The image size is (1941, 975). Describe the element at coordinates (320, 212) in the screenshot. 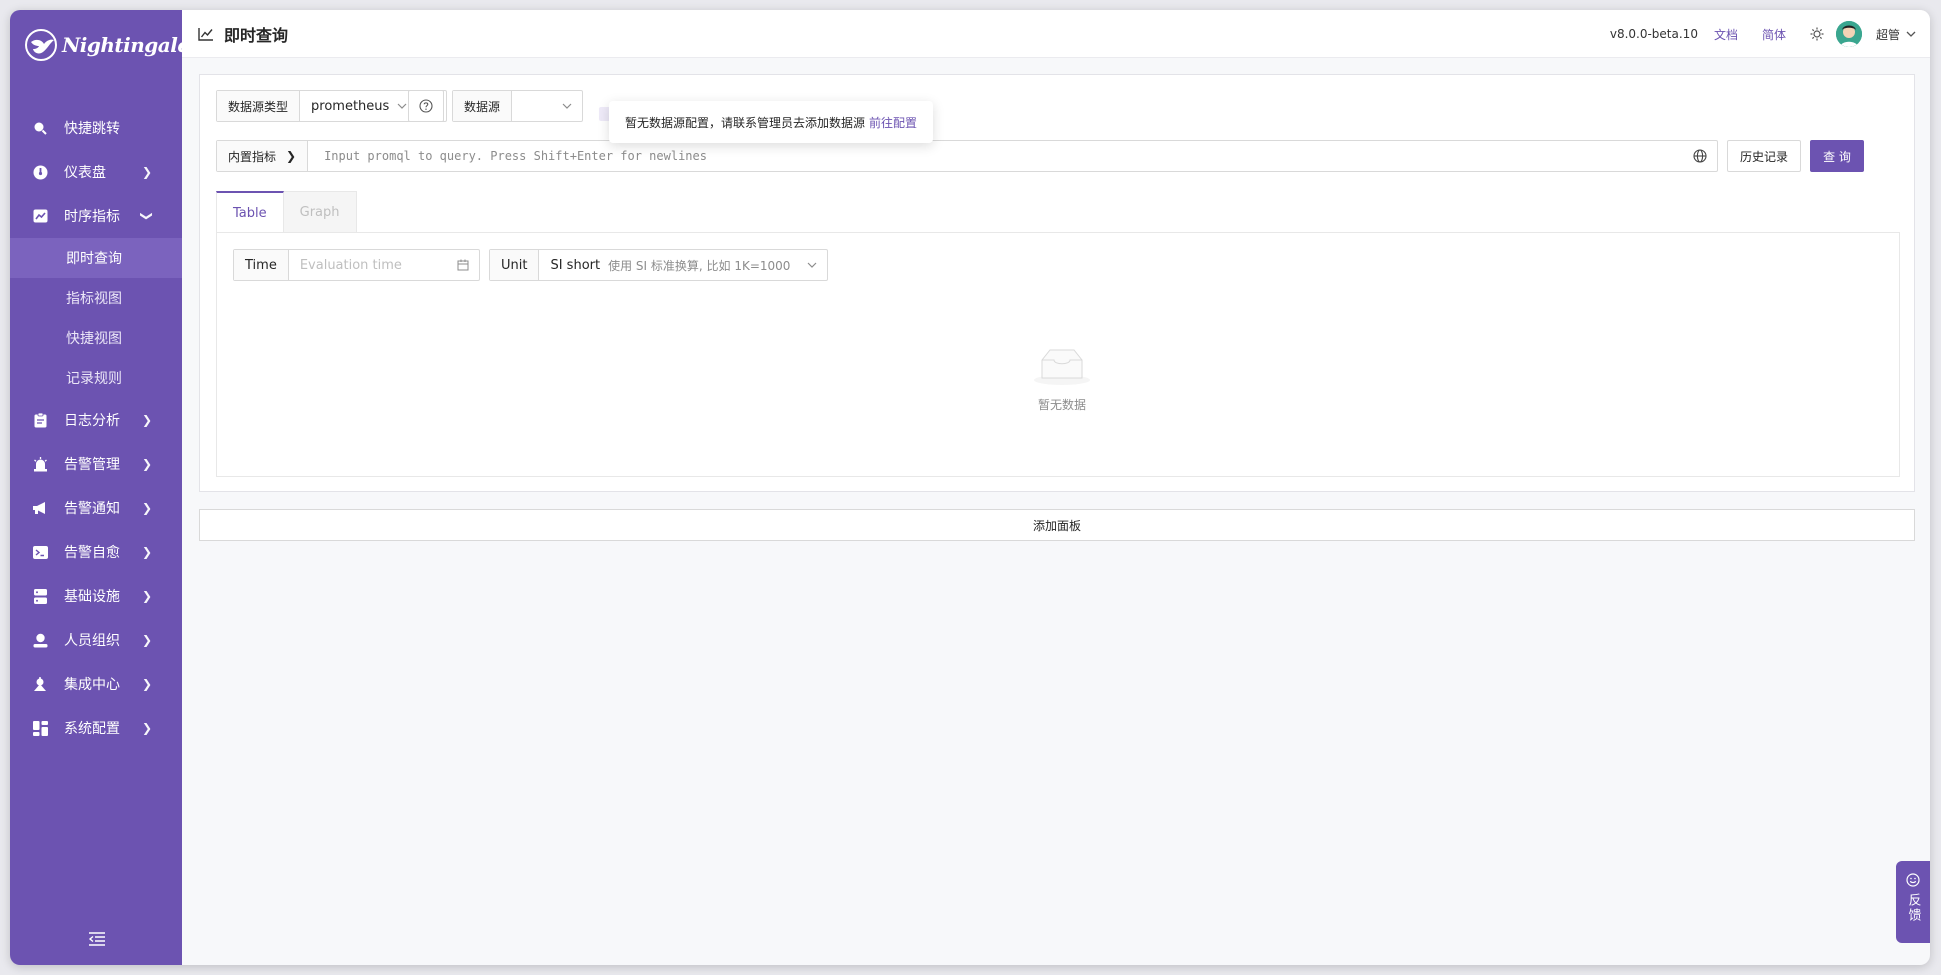

I see `tab-graph: Graph` at that location.